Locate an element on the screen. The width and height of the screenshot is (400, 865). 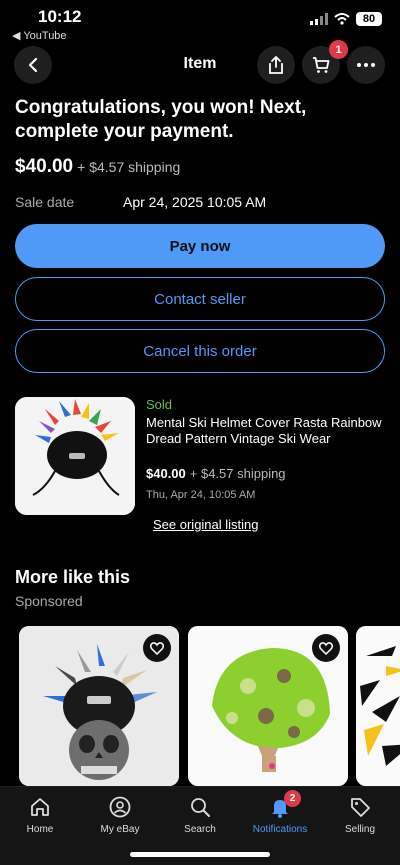
home-indicator is located at coordinates (200, 854).